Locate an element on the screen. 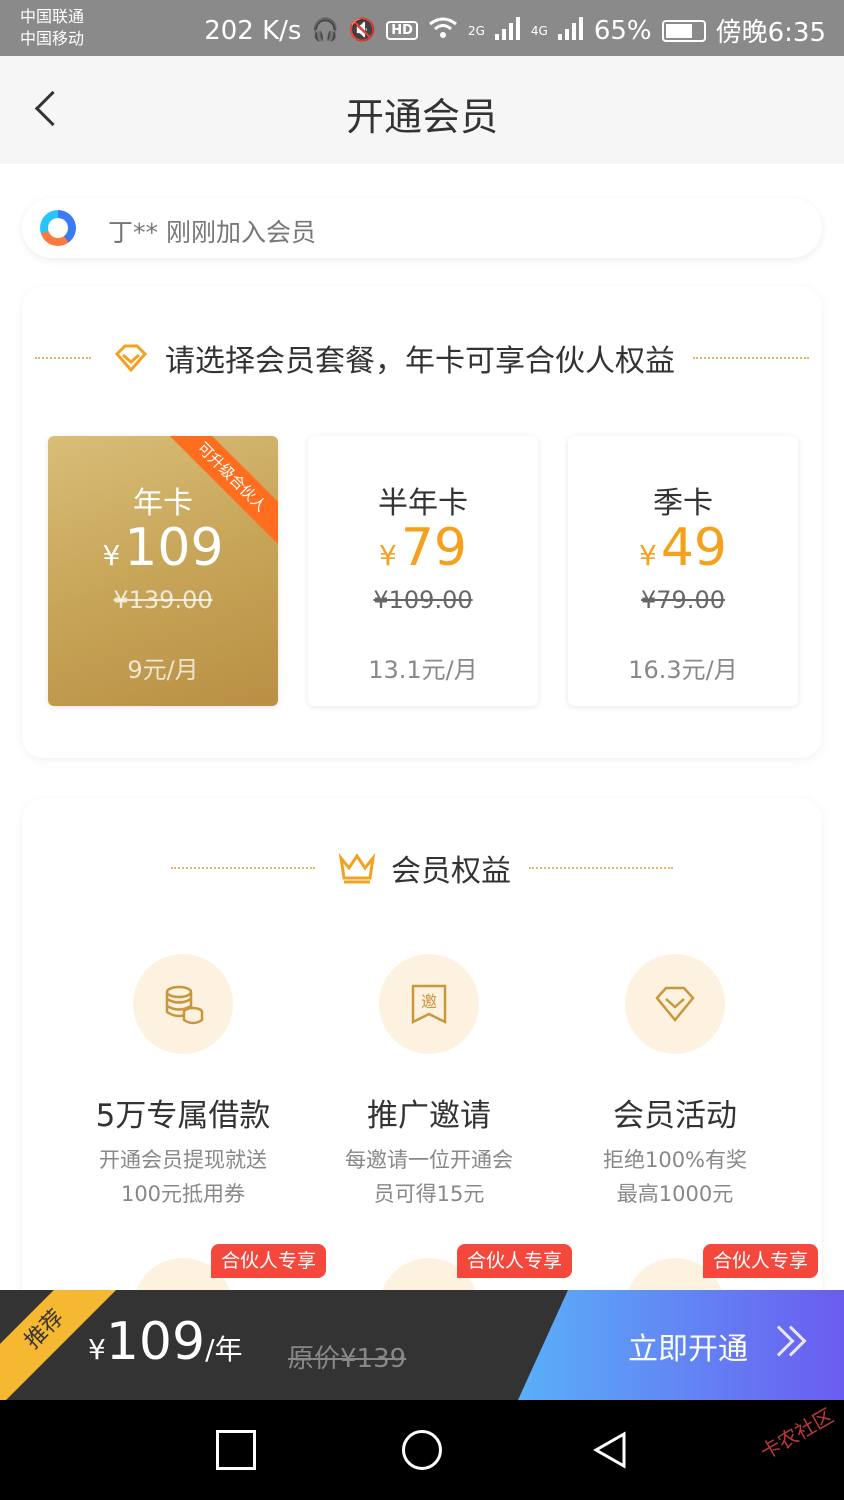 The width and height of the screenshot is (844, 1500). app-logo-icon is located at coordinates (58, 228).